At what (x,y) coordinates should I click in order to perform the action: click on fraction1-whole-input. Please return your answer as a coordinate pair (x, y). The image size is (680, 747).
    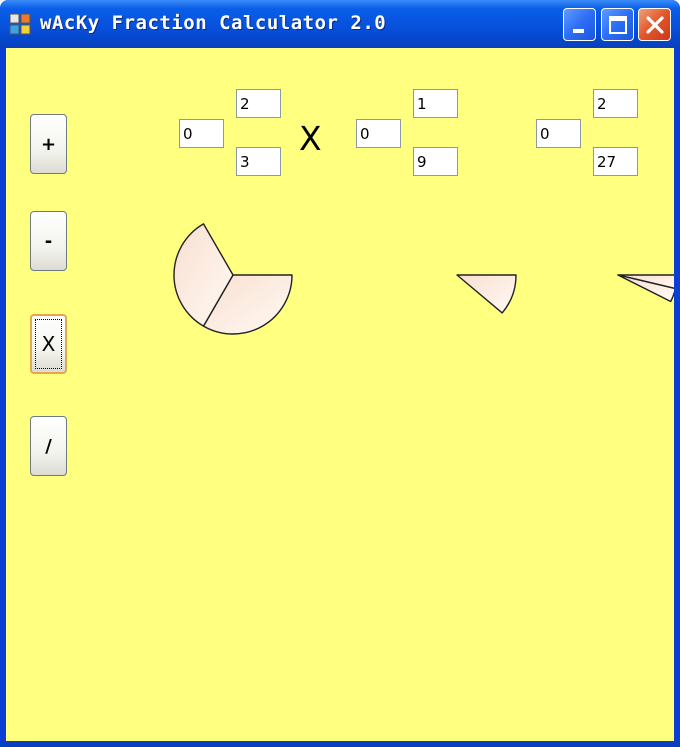
    Looking at the image, I should click on (201, 133).